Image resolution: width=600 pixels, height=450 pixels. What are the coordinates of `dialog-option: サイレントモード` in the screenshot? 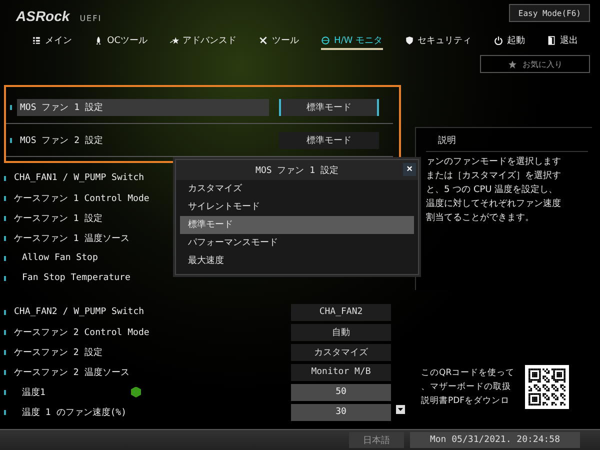 It's located at (297, 207).